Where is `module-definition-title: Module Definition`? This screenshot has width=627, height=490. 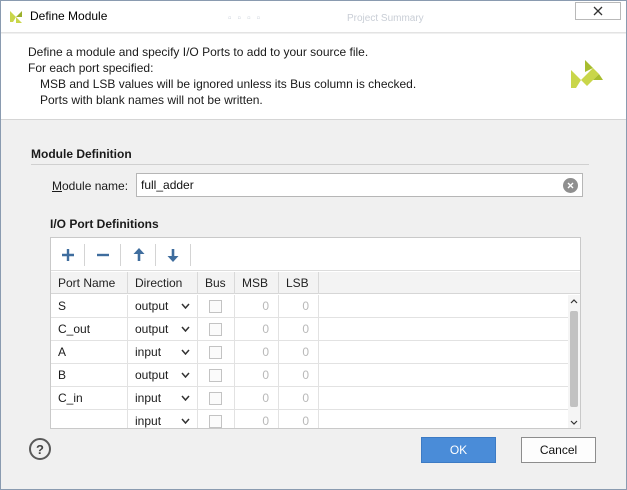 module-definition-title: Module Definition is located at coordinates (81, 154).